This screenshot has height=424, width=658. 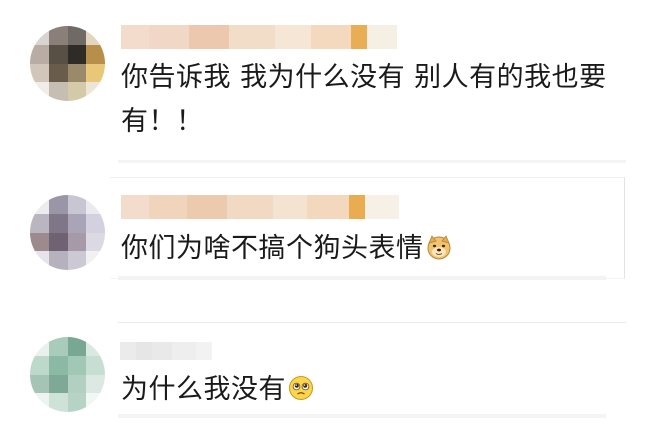 I want to click on comment-text: 你们为啥不搞个狗头表情, so click(x=286, y=249).